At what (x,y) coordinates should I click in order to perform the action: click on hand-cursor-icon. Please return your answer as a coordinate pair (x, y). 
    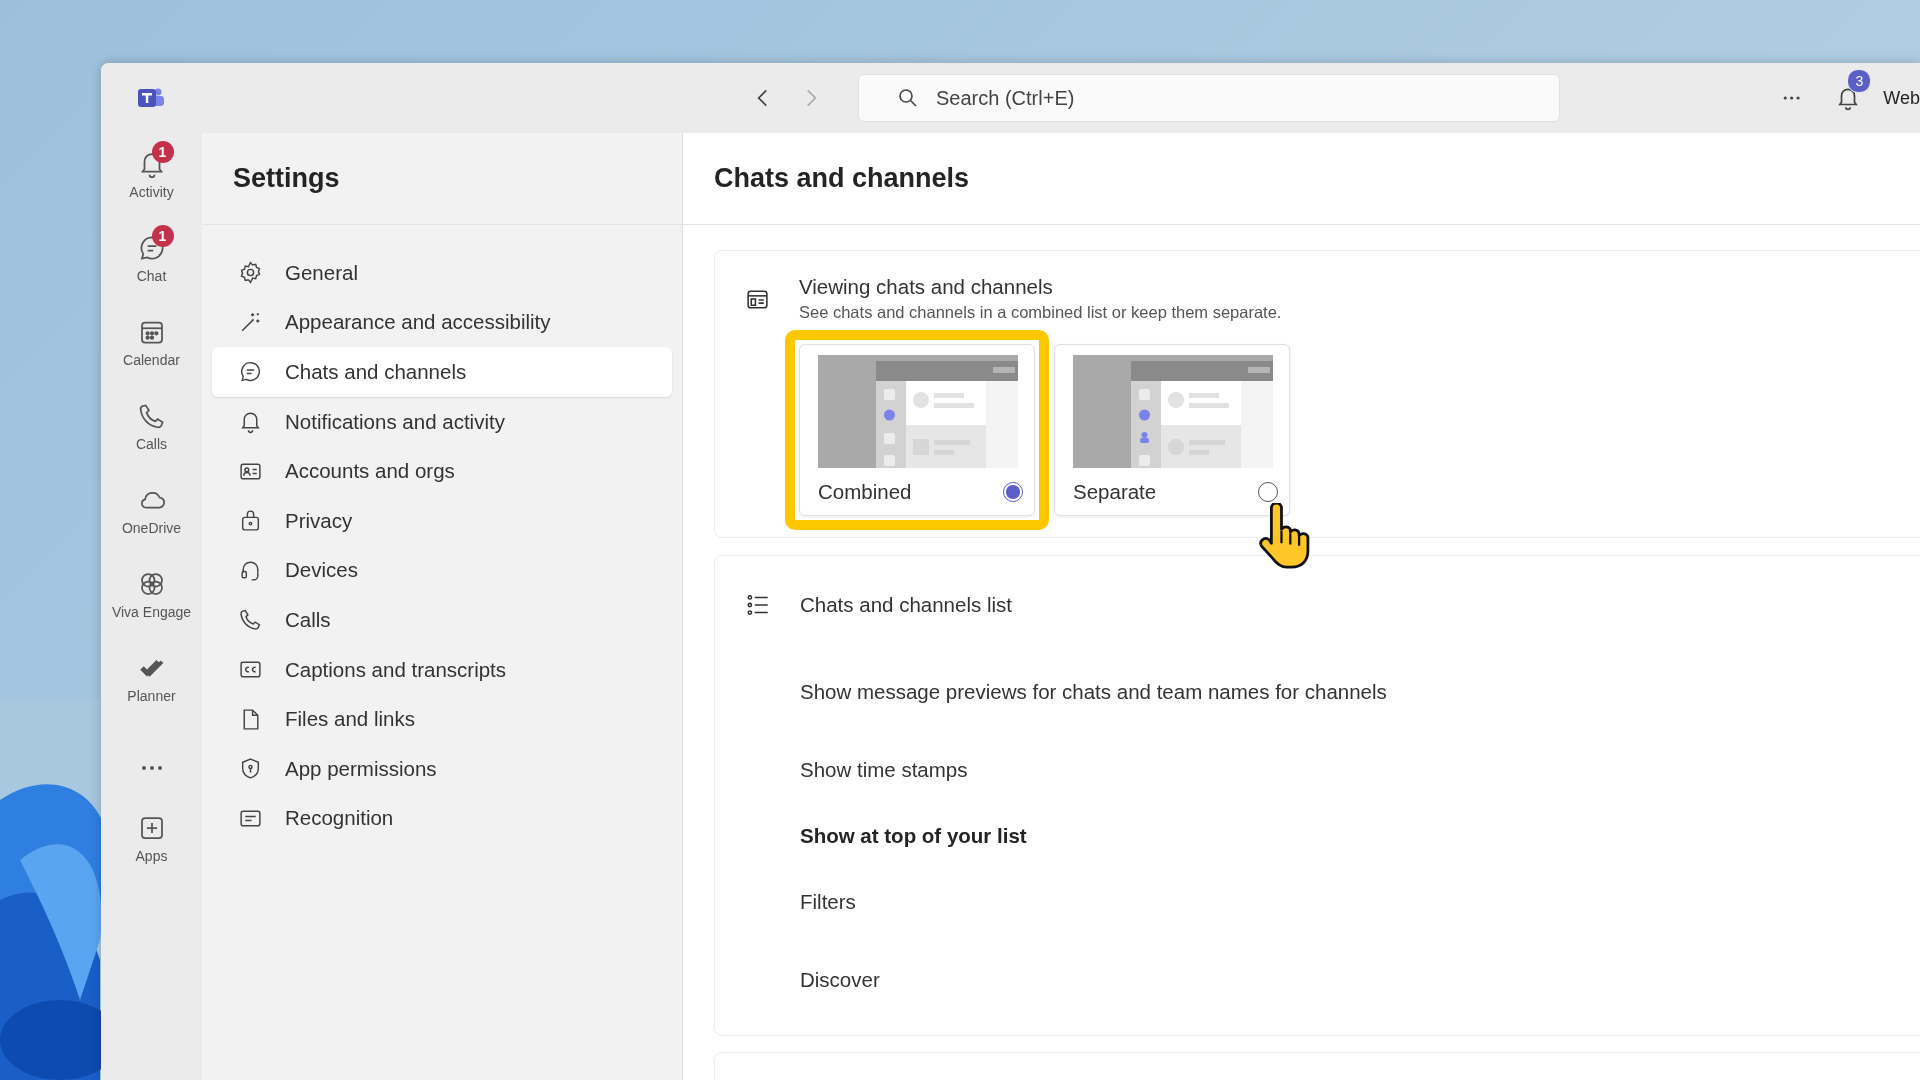
    Looking at the image, I should click on (1284, 537).